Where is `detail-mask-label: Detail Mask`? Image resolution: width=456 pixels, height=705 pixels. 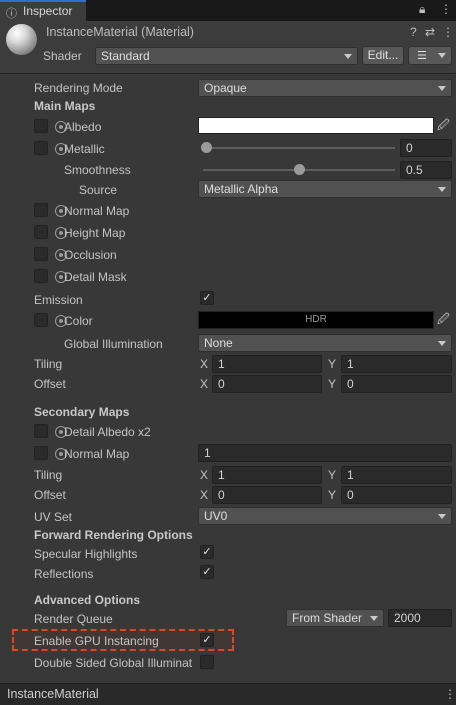 detail-mask-label: Detail Mask is located at coordinates (95, 277).